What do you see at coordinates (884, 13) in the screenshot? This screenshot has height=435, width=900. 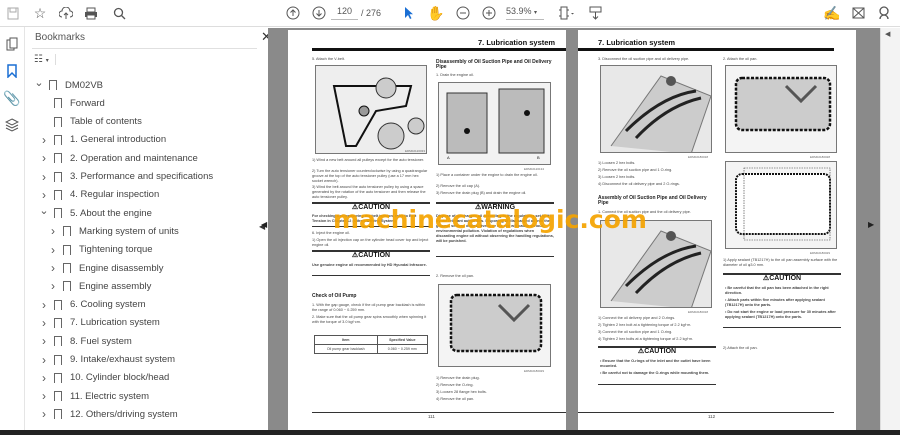 I see `account-icon` at bounding box center [884, 13].